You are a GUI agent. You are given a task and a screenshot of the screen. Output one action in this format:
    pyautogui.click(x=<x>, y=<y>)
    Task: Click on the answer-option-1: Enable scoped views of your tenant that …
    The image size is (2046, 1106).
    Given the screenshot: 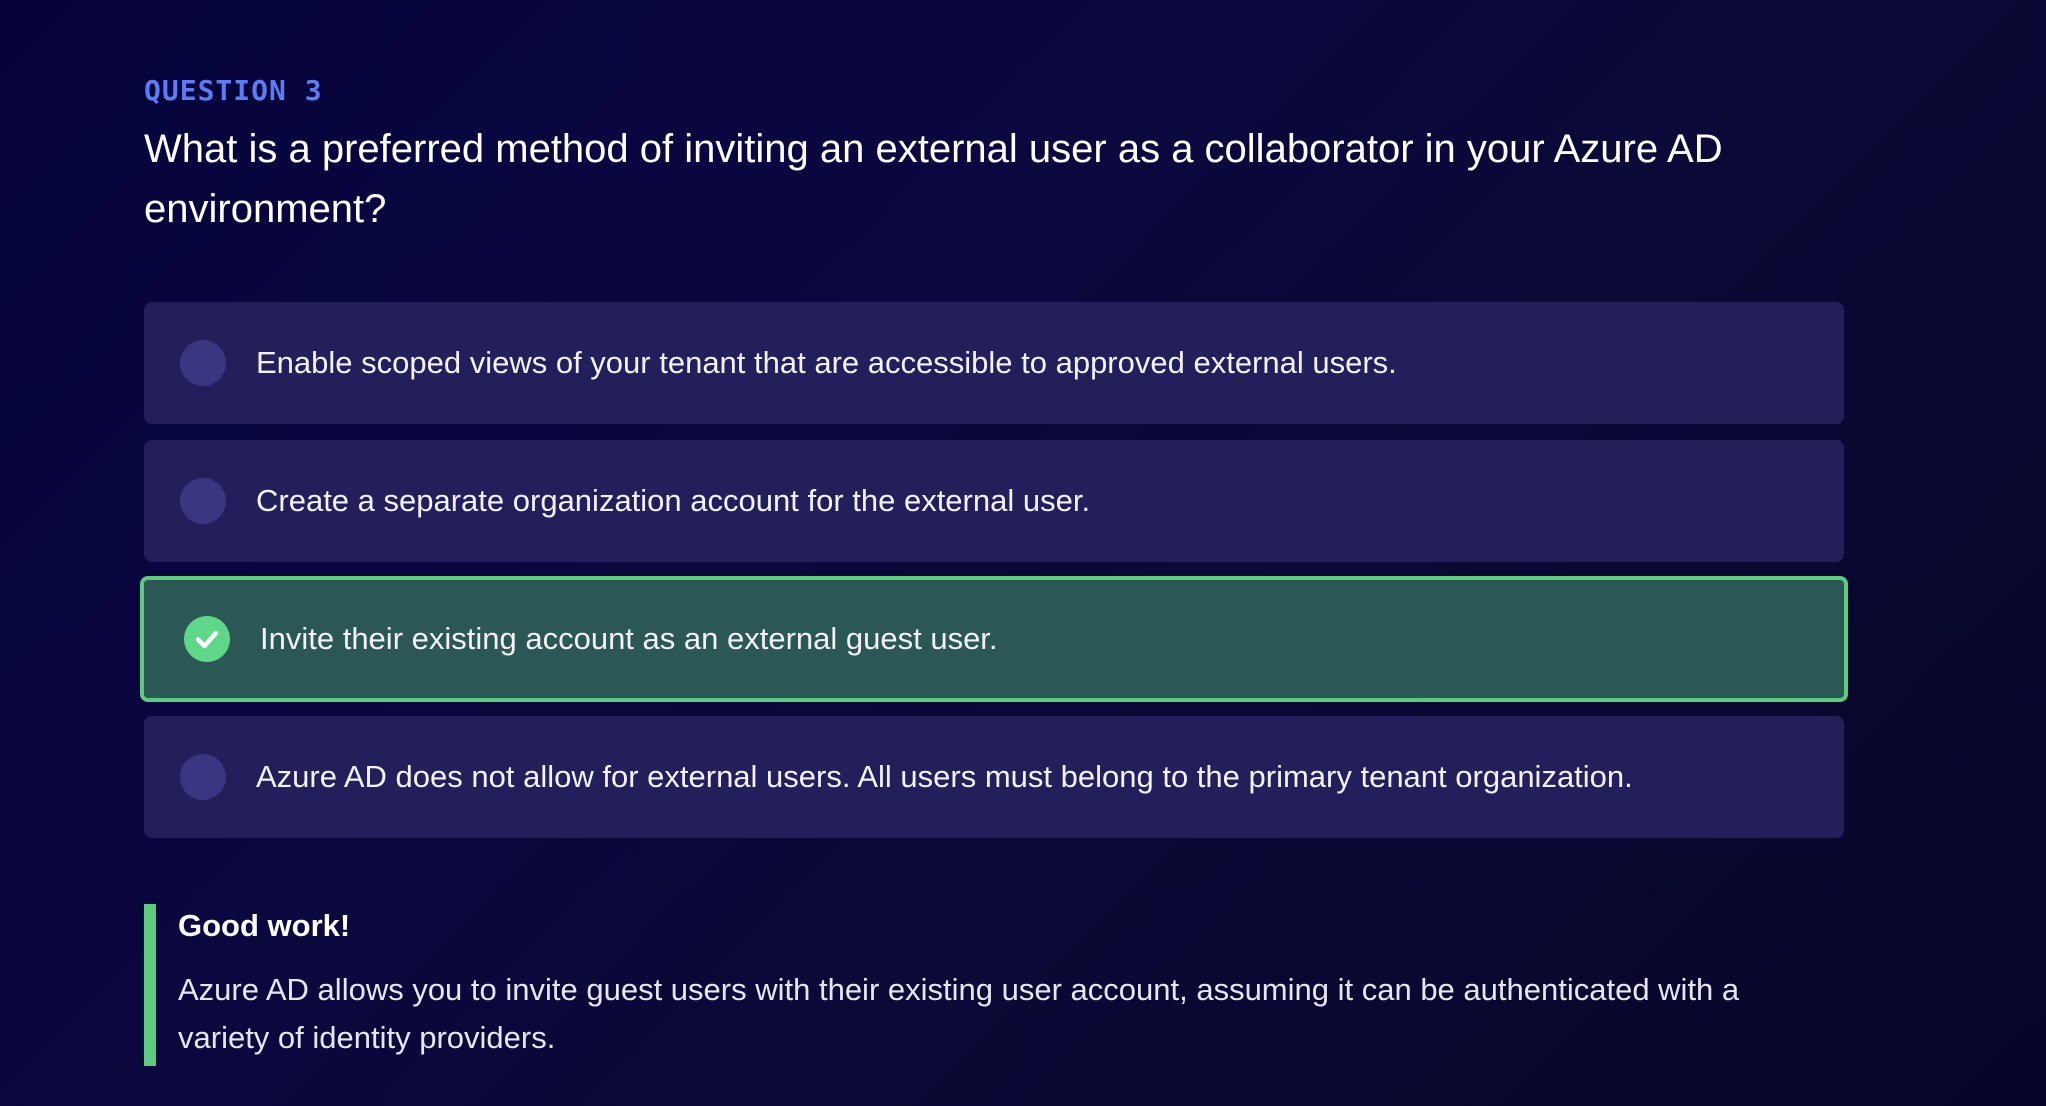 What is the action you would take?
    pyautogui.click(x=994, y=363)
    